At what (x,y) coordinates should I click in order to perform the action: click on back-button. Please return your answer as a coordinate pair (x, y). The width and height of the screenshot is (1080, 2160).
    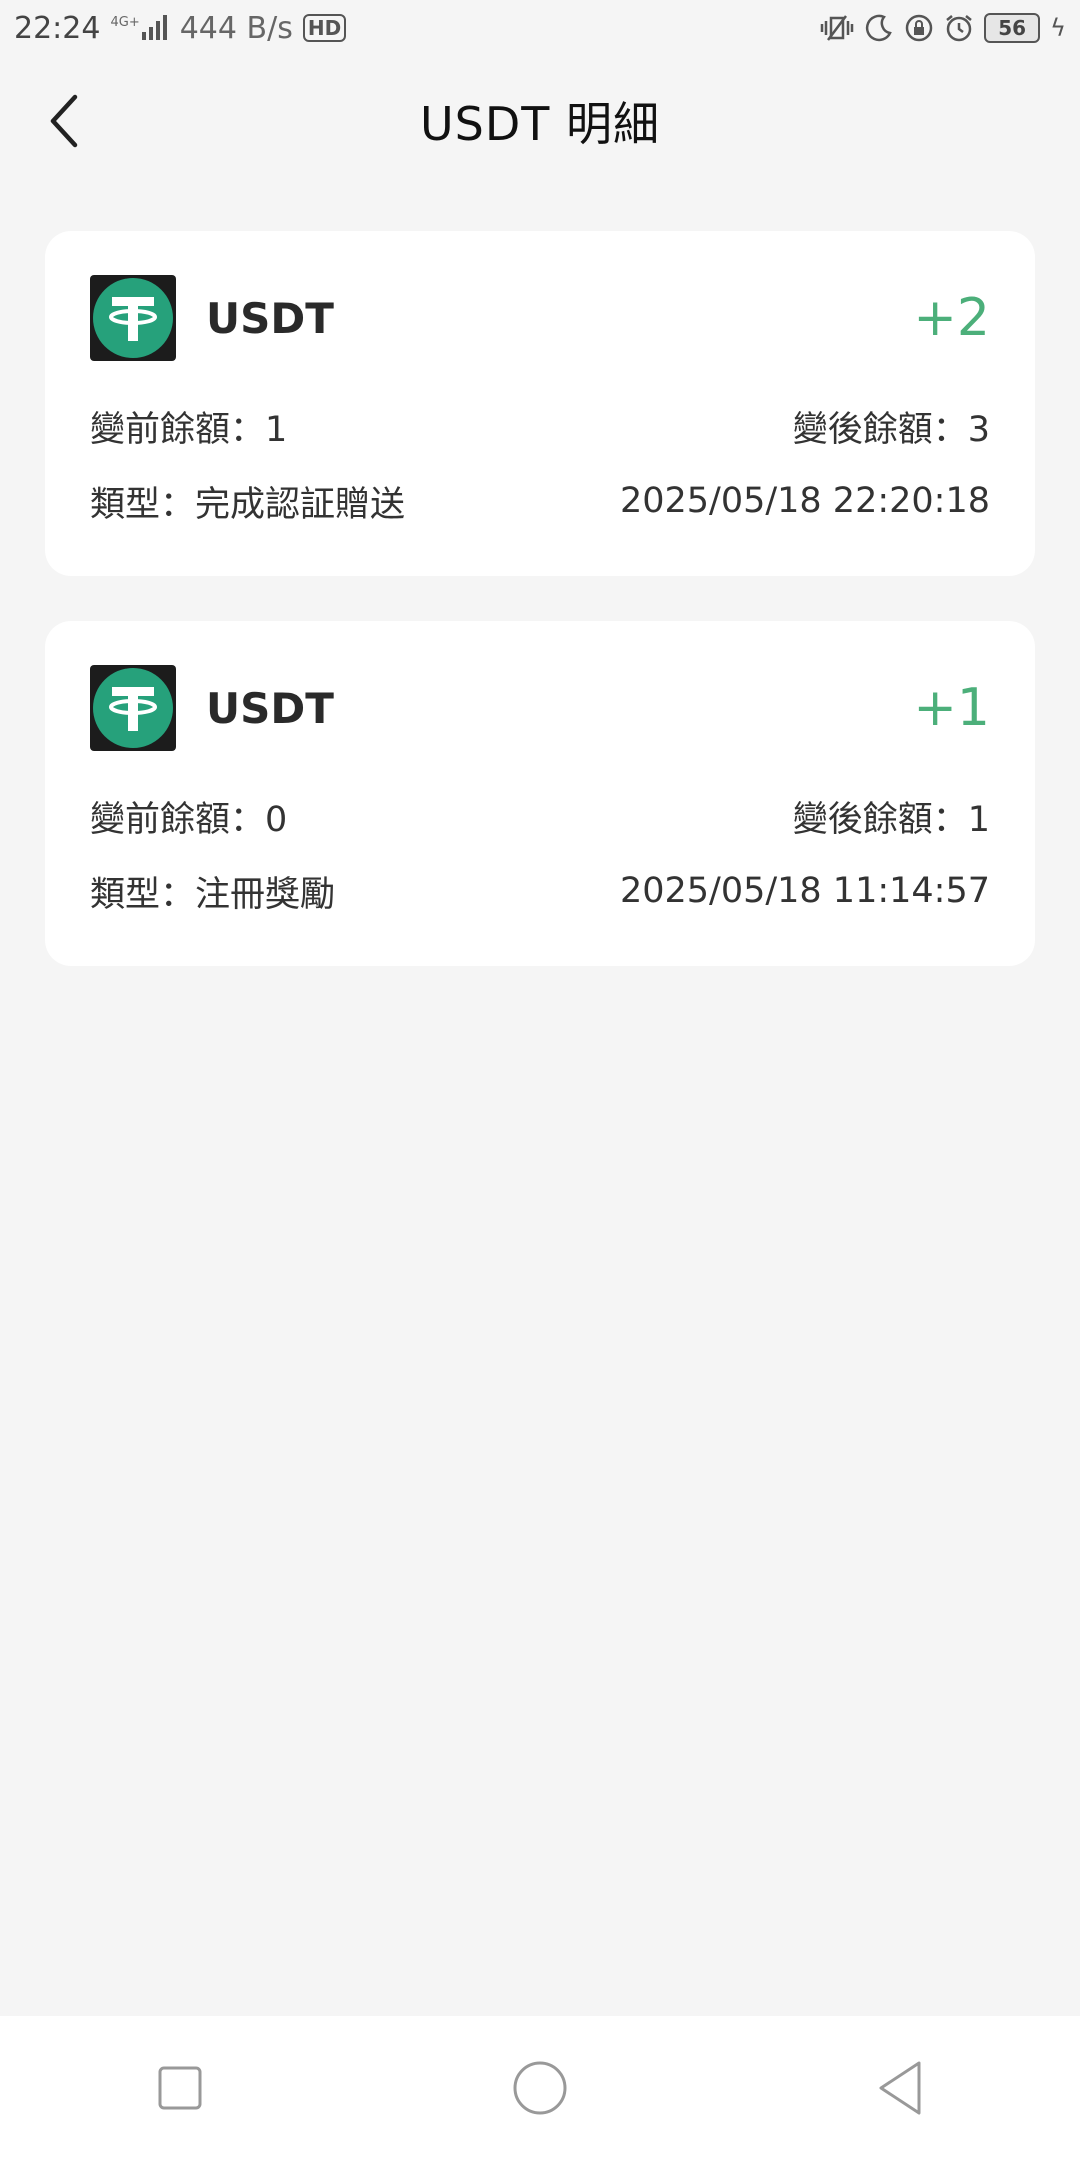
    Looking at the image, I should click on (65, 121).